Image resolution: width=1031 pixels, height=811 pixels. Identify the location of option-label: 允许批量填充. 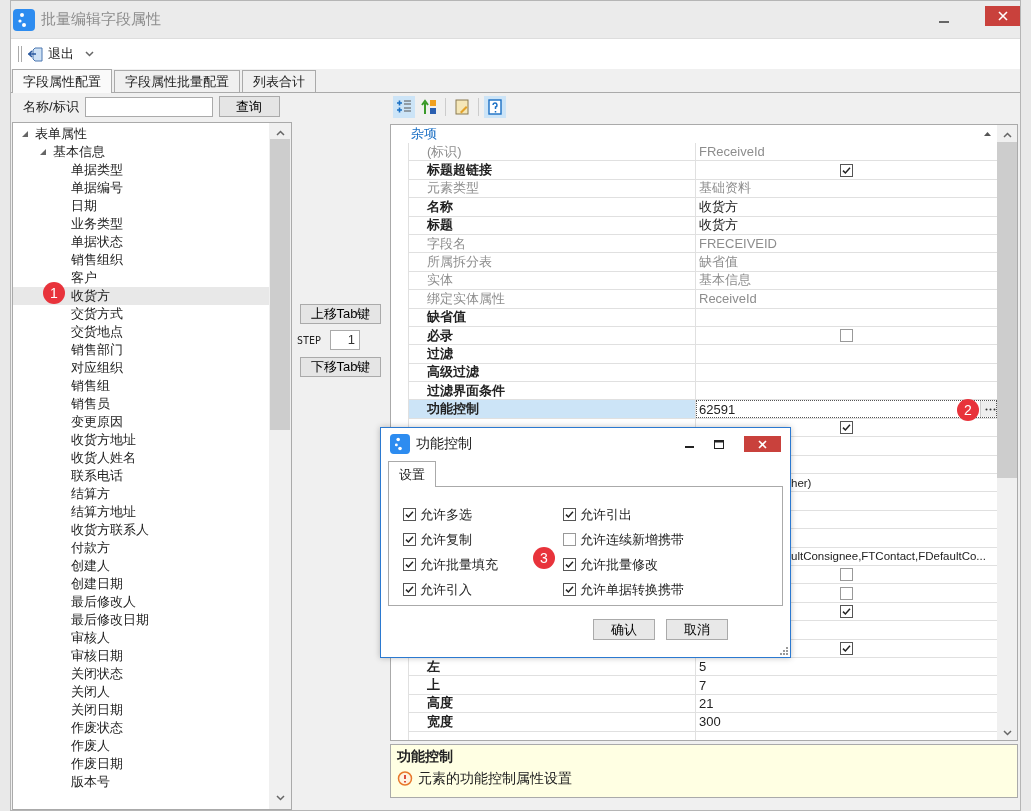
(459, 564).